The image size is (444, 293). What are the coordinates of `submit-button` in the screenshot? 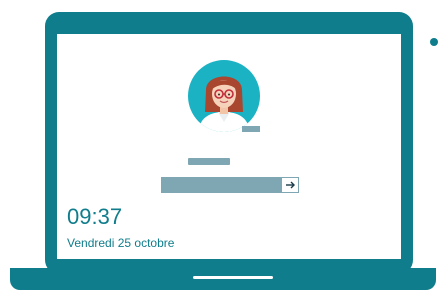 It's located at (290, 185).